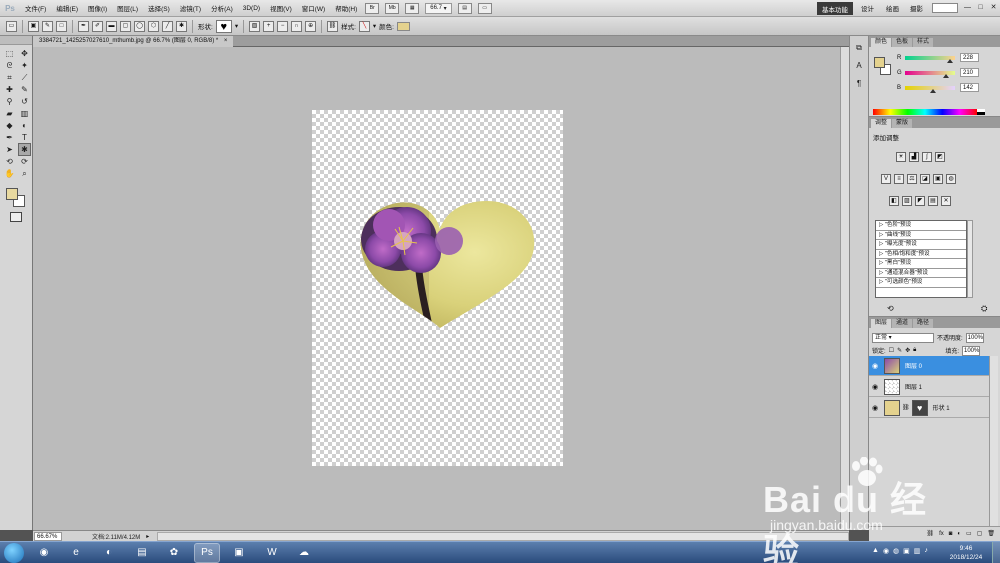  I want to click on brush-tool-icon: ✎, so click(24, 89).